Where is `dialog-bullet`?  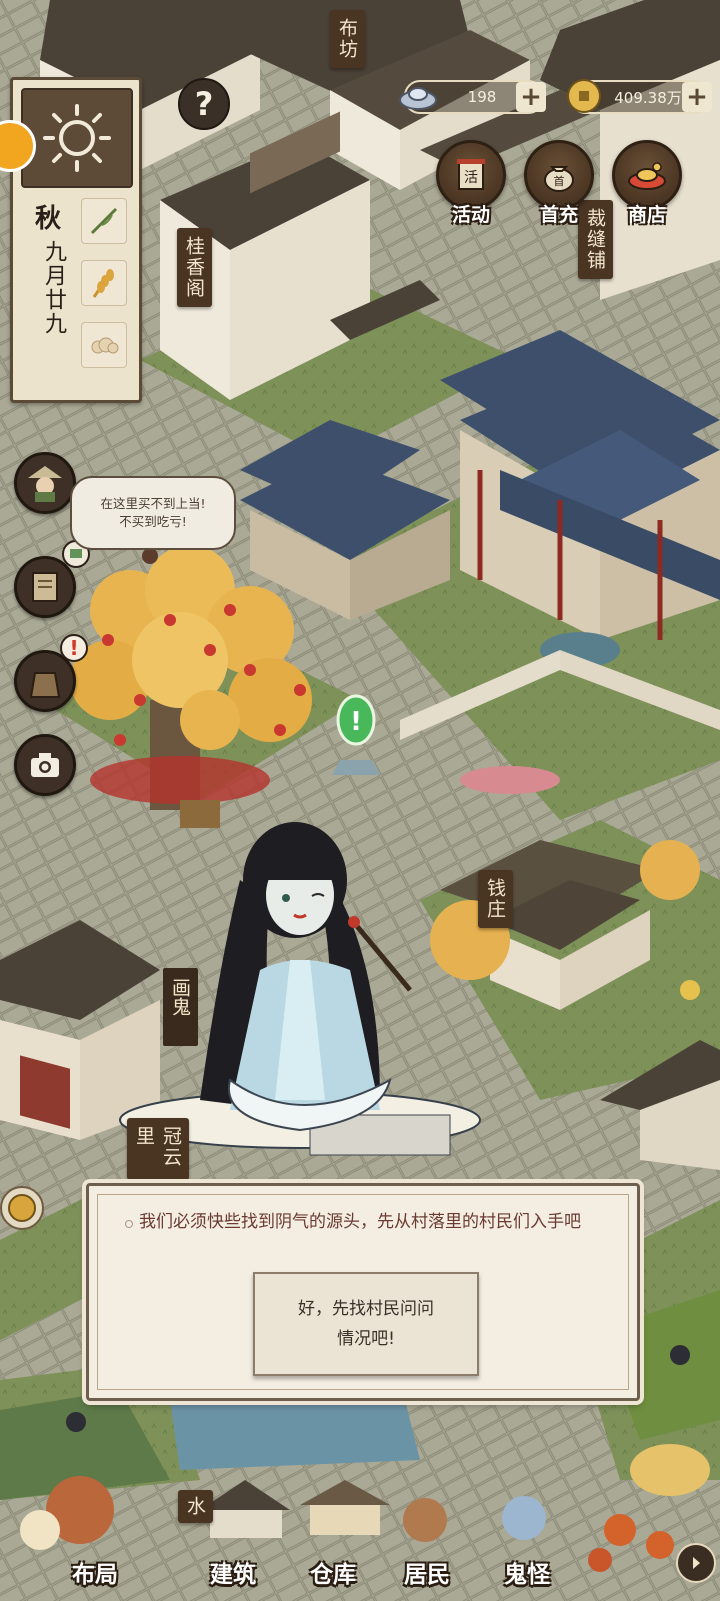 dialog-bullet is located at coordinates (129, 1224).